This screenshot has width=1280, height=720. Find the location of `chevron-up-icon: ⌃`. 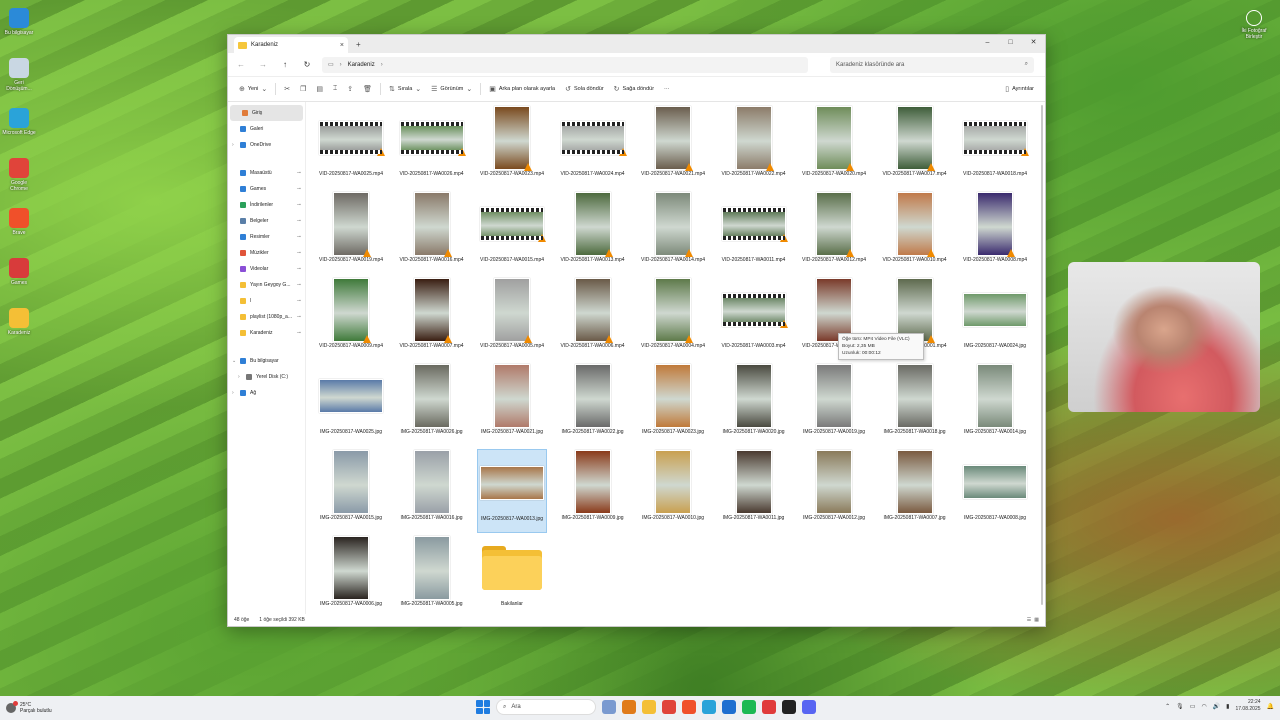

chevron-up-icon: ⌃ is located at coordinates (1167, 706).